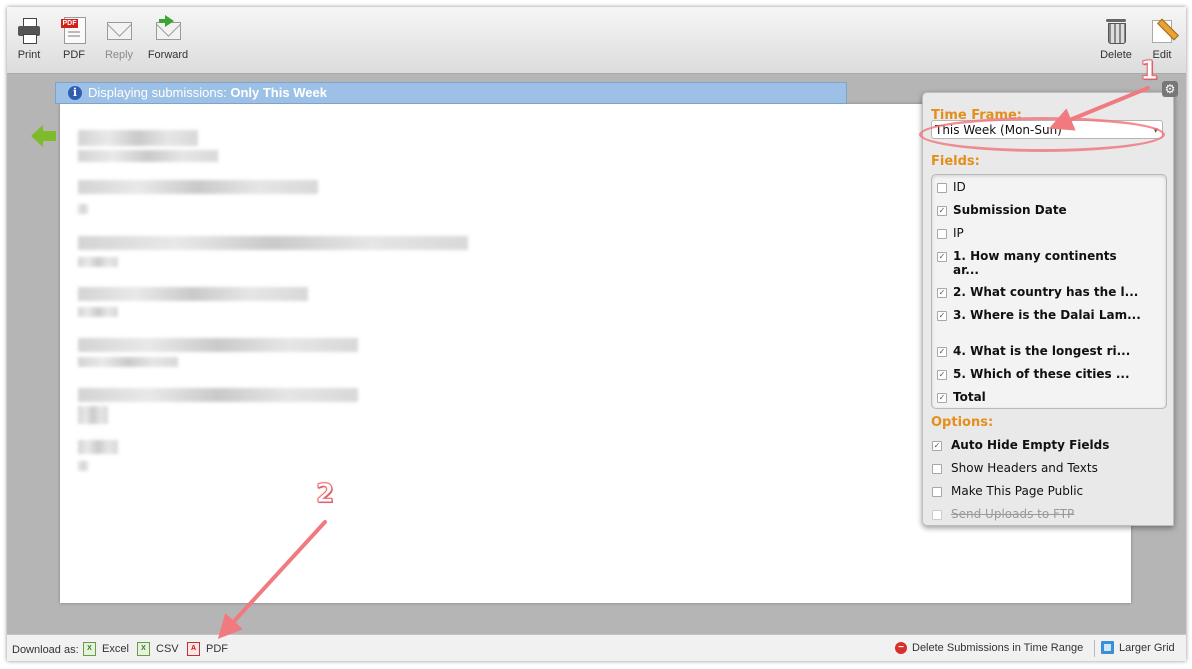 The image size is (1192, 669). I want to click on options-title: Options:, so click(962, 422).